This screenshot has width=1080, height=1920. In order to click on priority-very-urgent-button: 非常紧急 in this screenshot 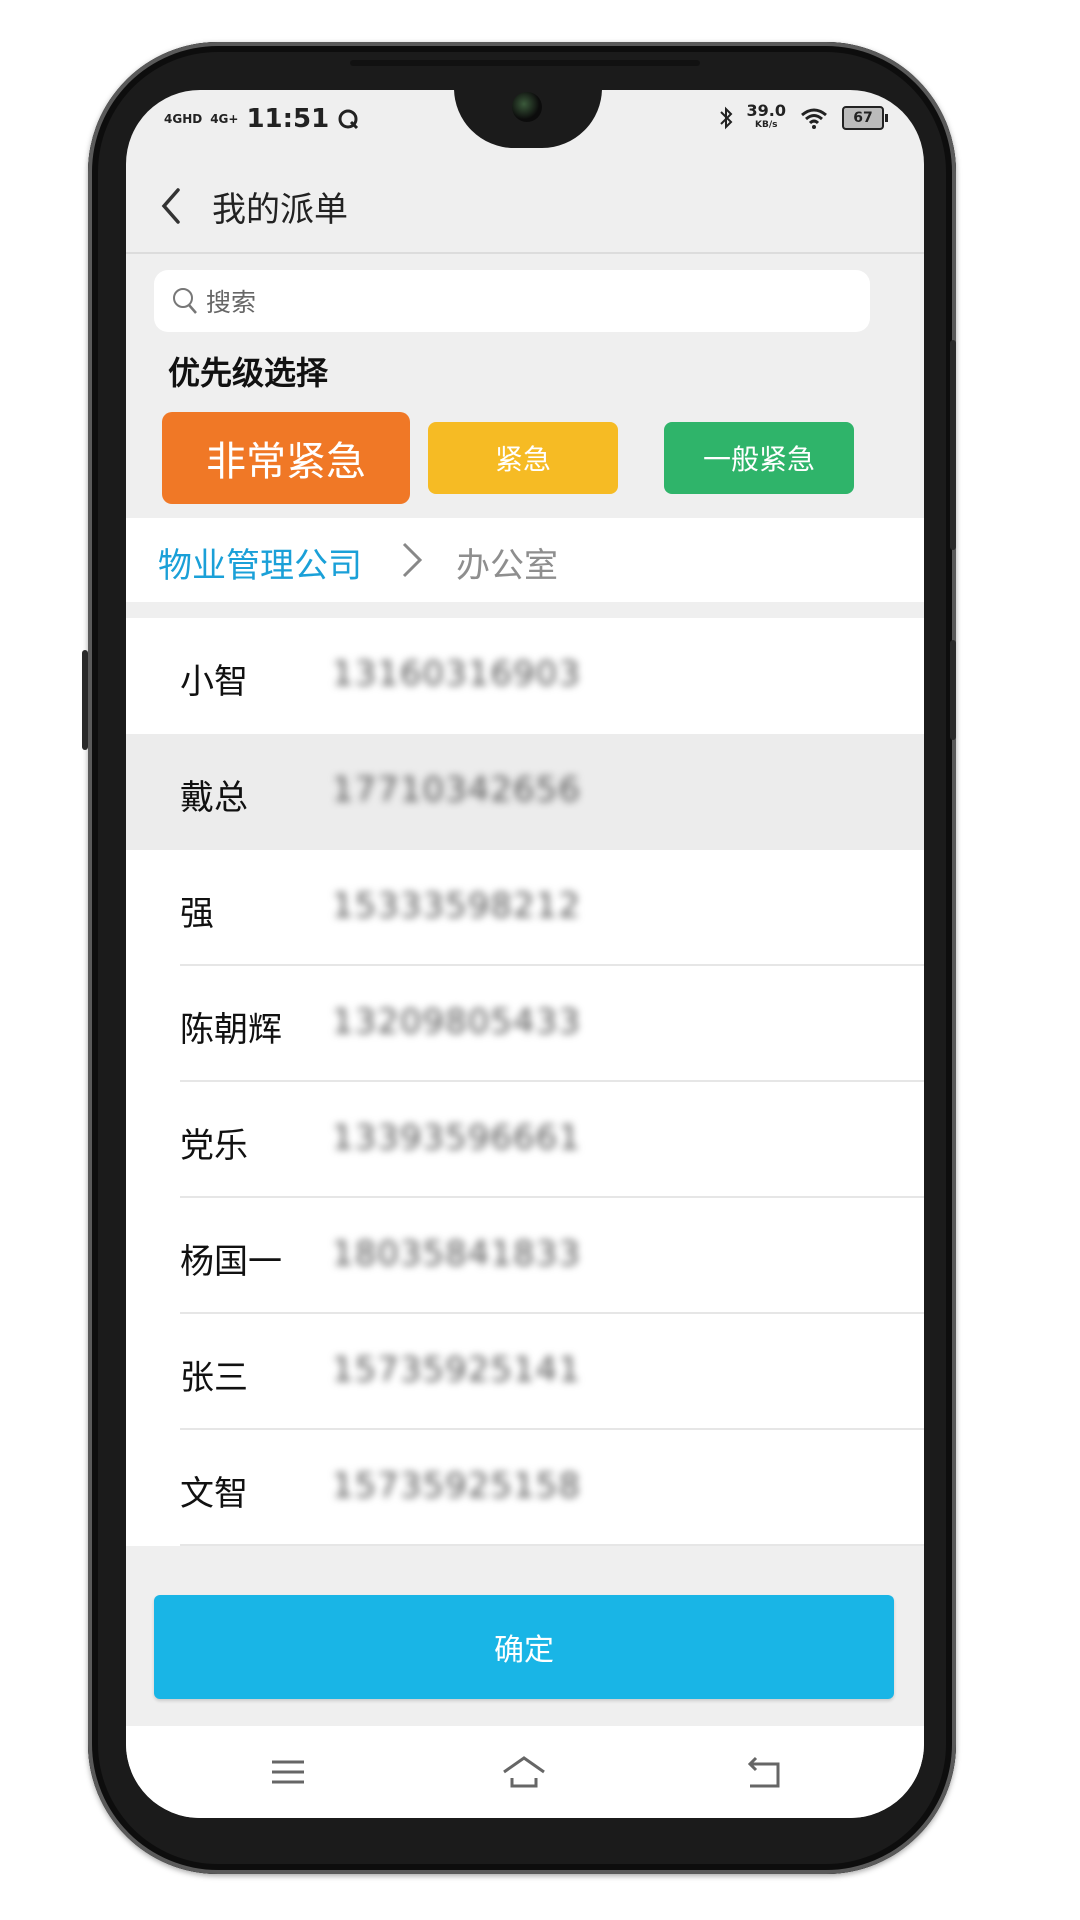, I will do `click(286, 458)`.